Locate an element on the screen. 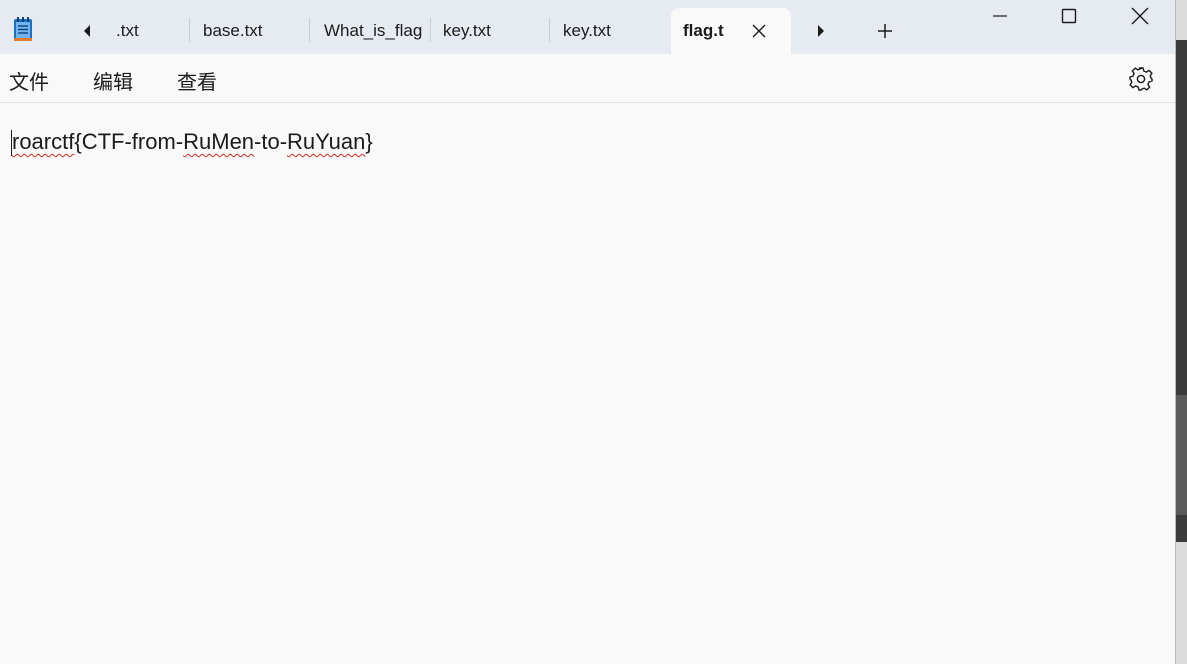  plus-icon is located at coordinates (885, 31).